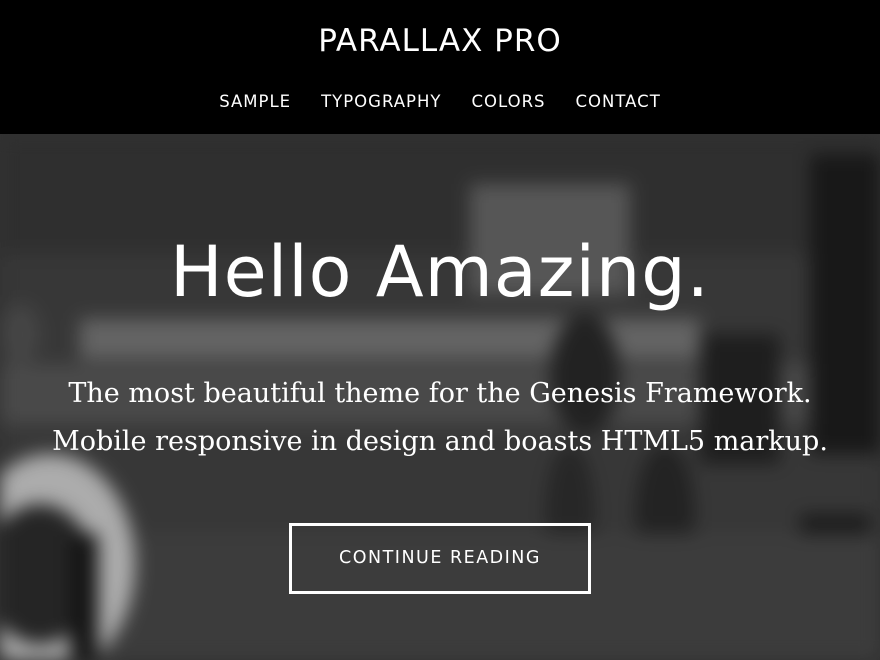 This screenshot has width=880, height=660. What do you see at coordinates (618, 102) in the screenshot?
I see `nav-item-contact: CONTACT` at bounding box center [618, 102].